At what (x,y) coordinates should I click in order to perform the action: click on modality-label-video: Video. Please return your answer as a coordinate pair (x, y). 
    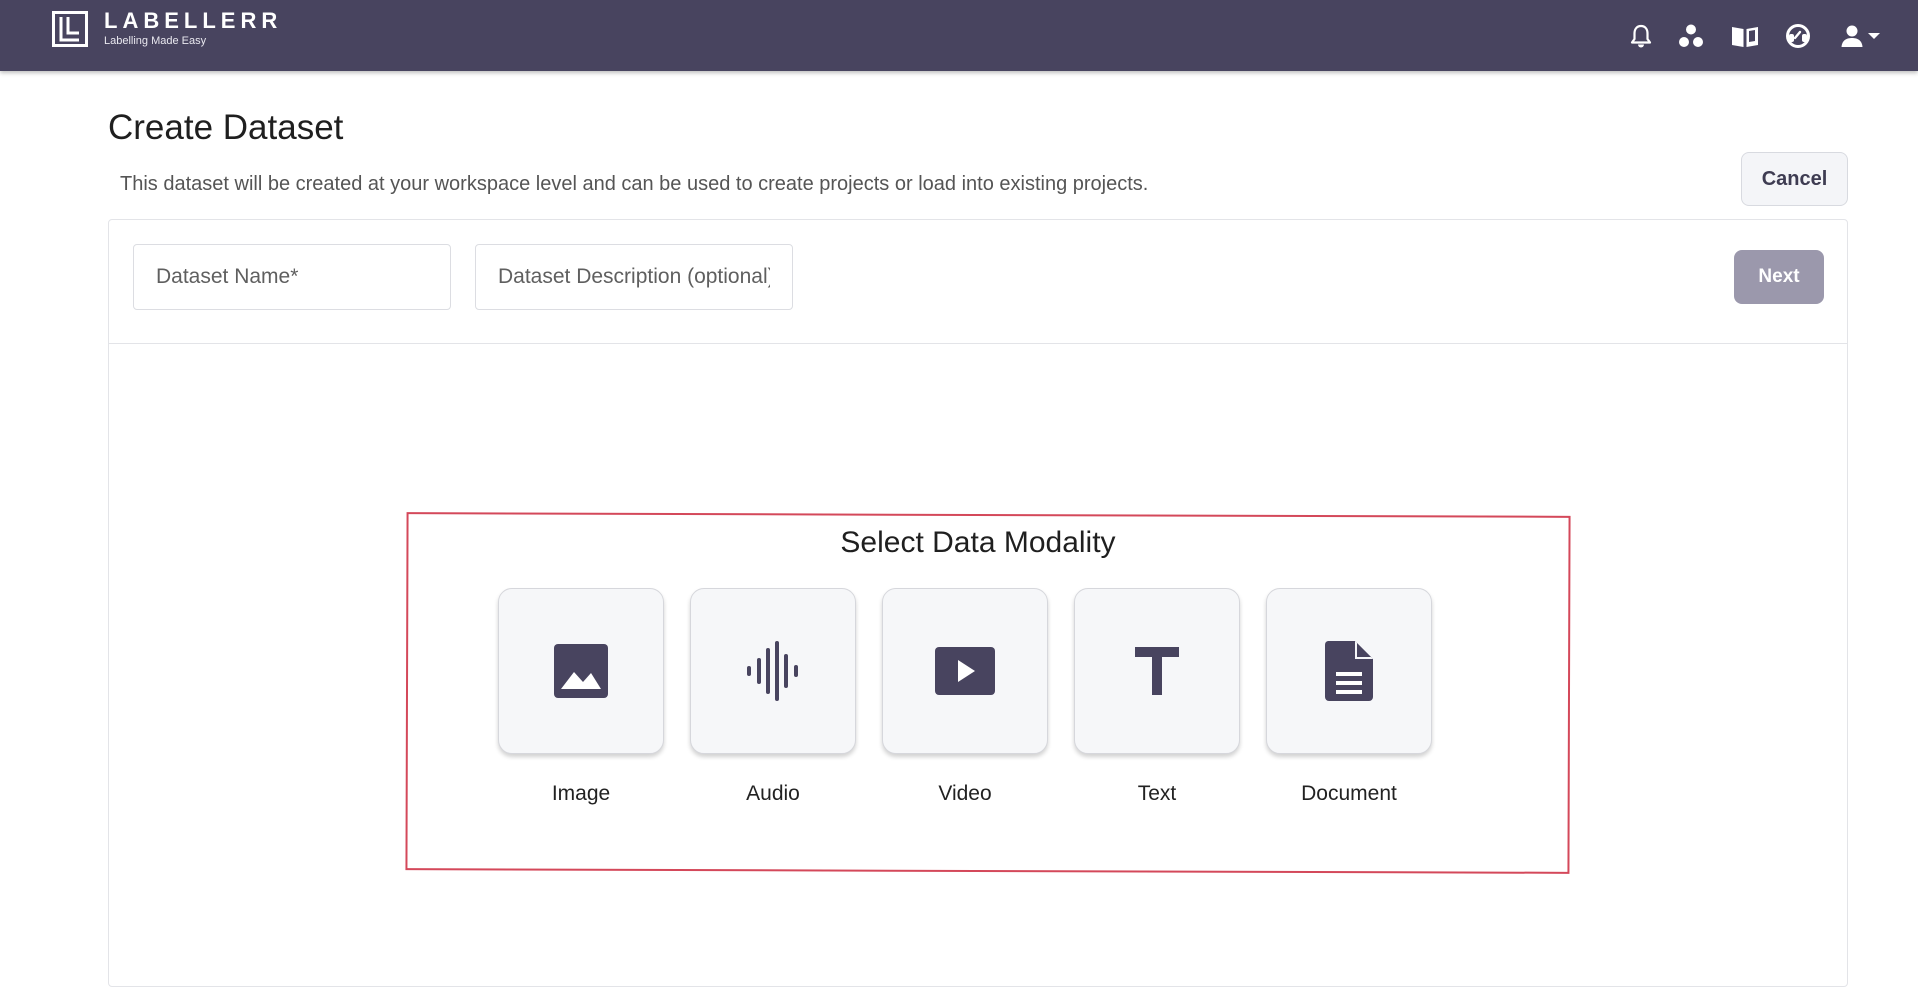
    Looking at the image, I should click on (965, 793).